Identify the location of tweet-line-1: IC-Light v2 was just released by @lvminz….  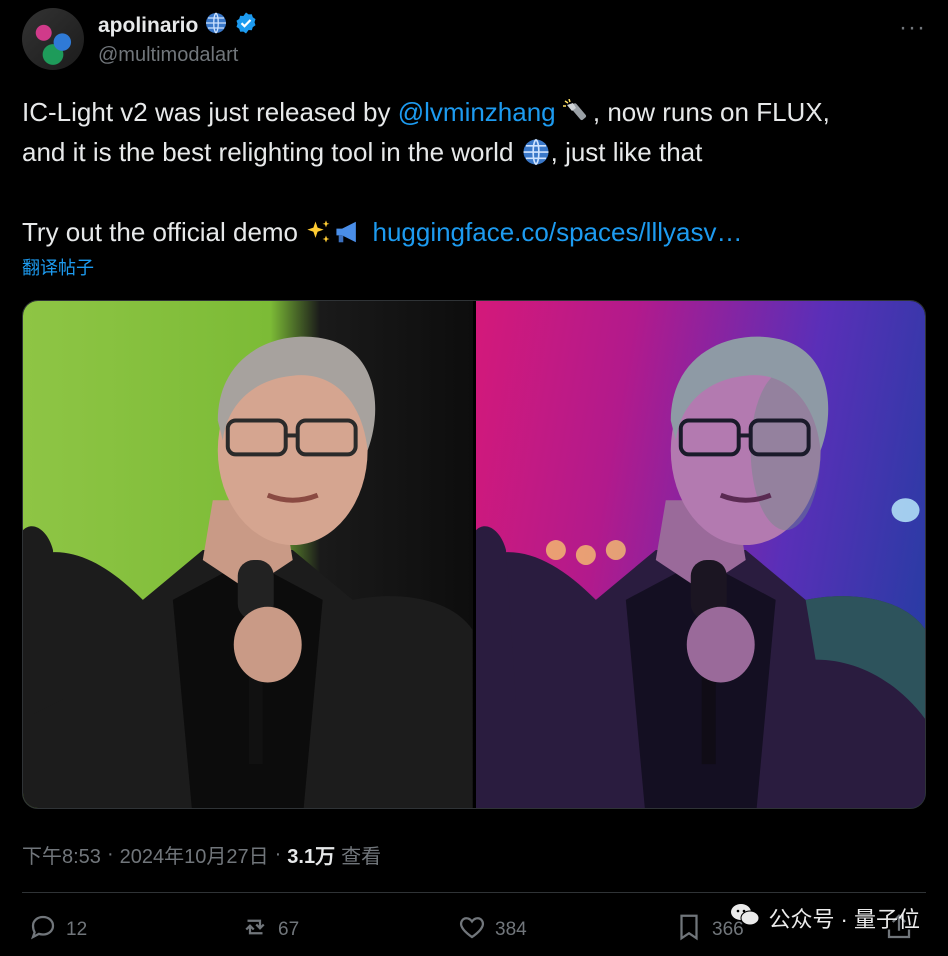
(474, 112).